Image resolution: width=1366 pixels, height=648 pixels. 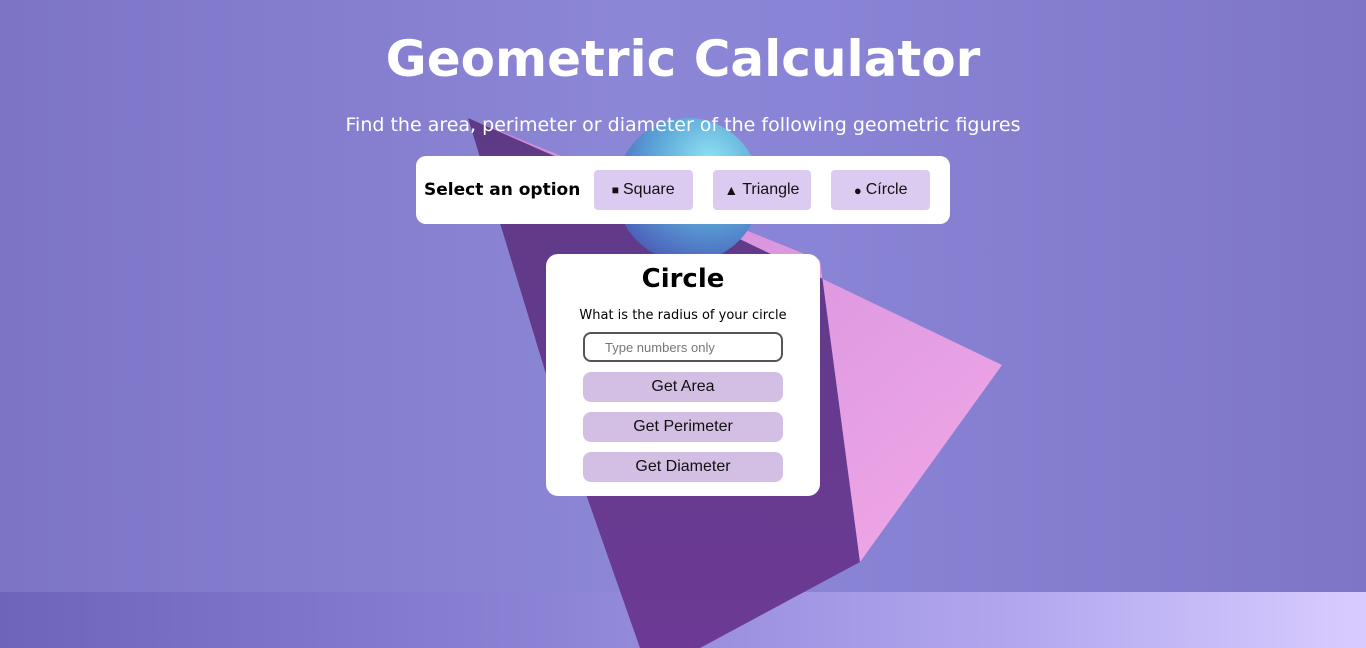 What do you see at coordinates (683, 59) in the screenshot?
I see `page-title: Geometric Calculator` at bounding box center [683, 59].